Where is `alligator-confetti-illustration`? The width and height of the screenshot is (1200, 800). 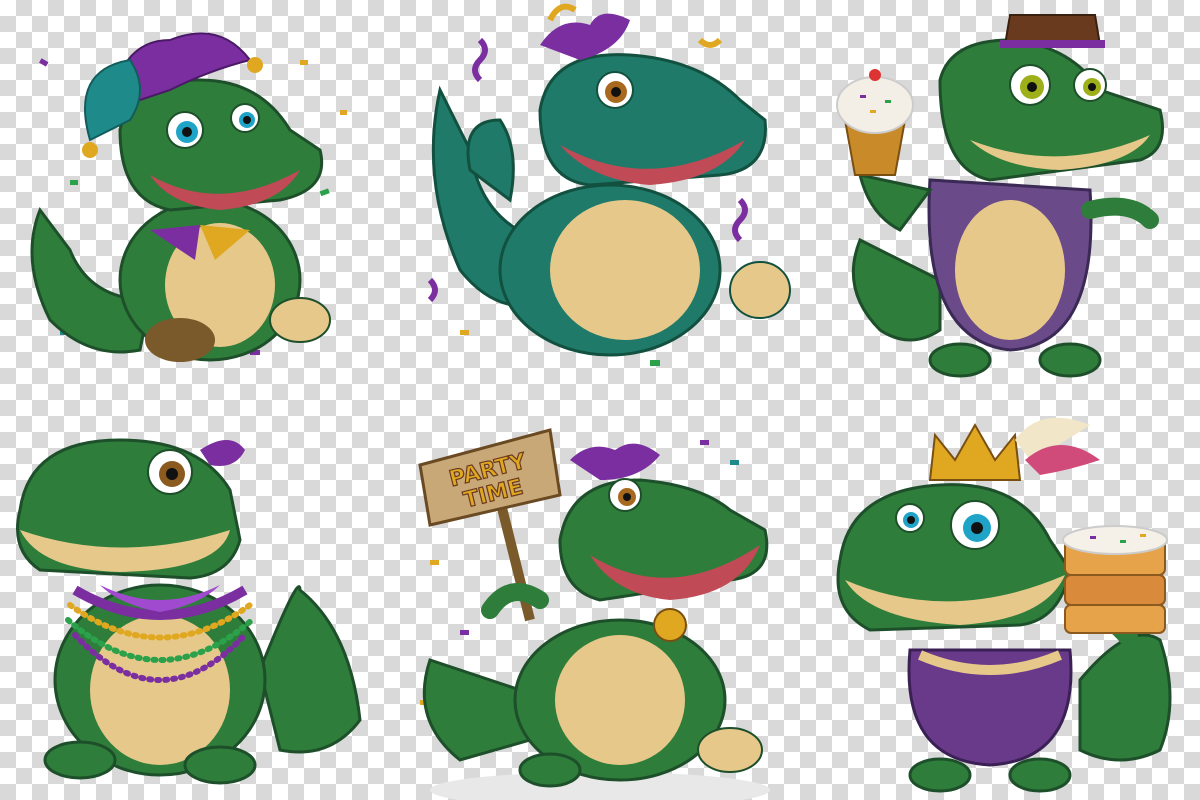
alligator-confetti-illustration is located at coordinates (609, 184).